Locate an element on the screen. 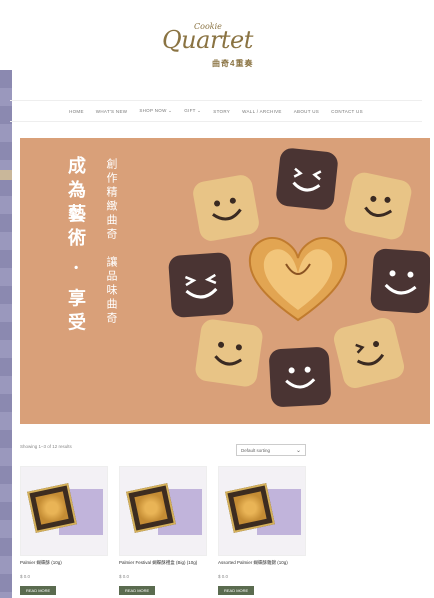 The height and width of the screenshot is (598, 434). site-logo: Cookie Quartet 曲奇4重奏 is located at coordinates (232, 47).